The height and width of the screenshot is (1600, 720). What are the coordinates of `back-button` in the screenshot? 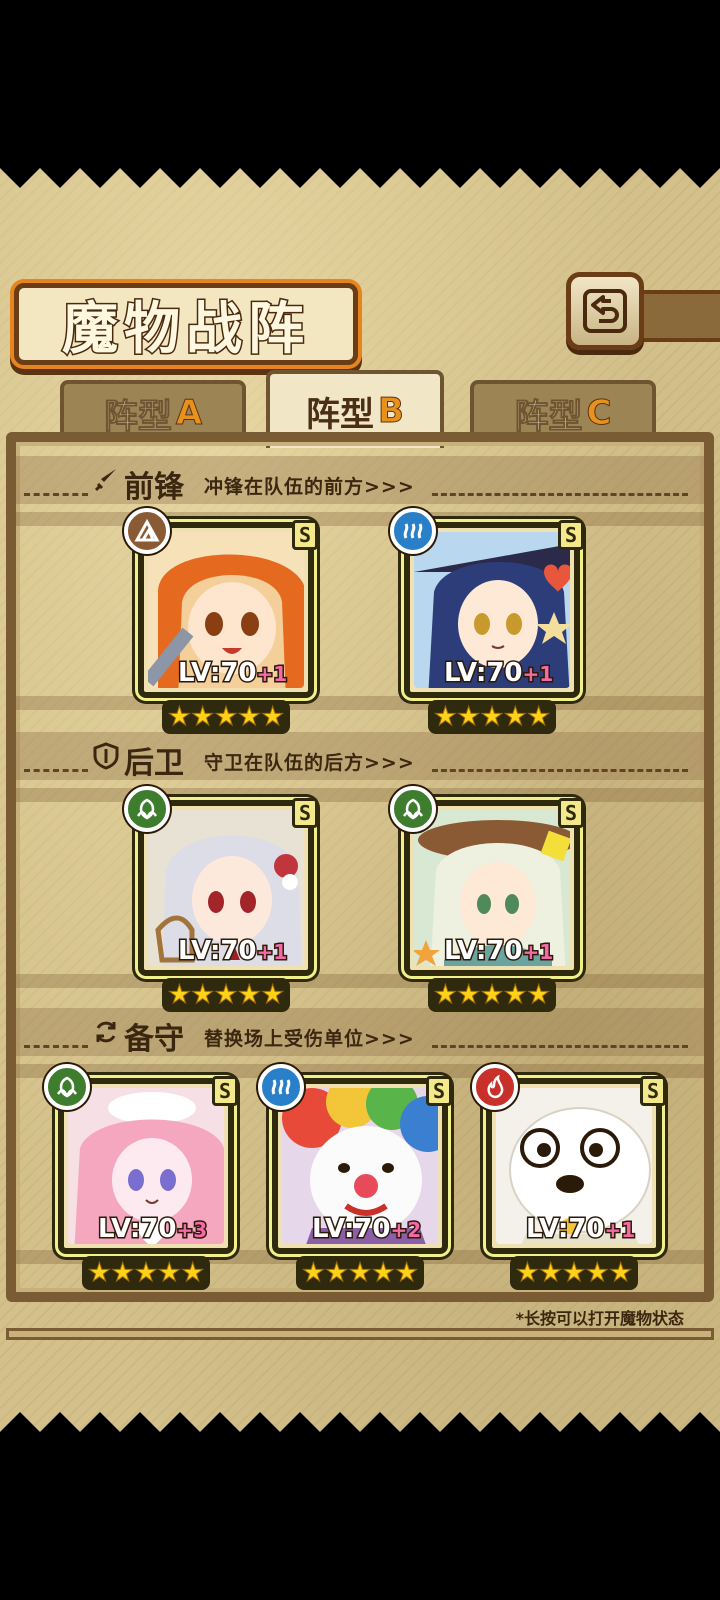 It's located at (605, 311).